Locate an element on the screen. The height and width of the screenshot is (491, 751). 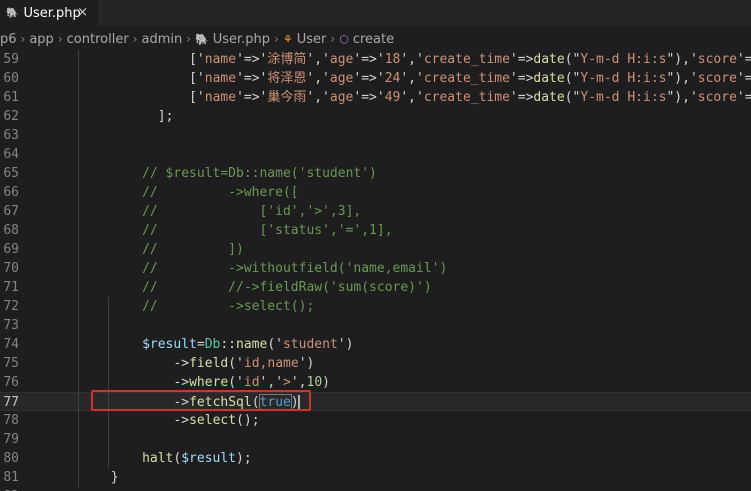
code-token: ', is located at coordinates (298, 382).